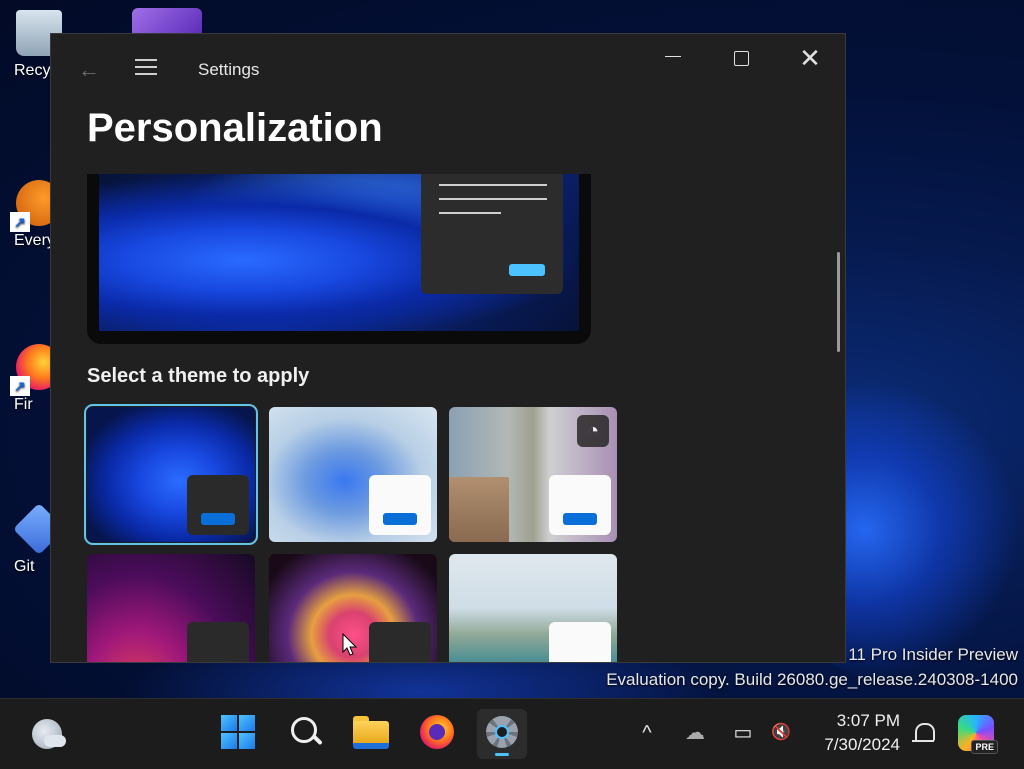 Image resolution: width=1024 pixels, height=769 pixels. I want to click on clock-date: 7/30/2024, so click(862, 744).